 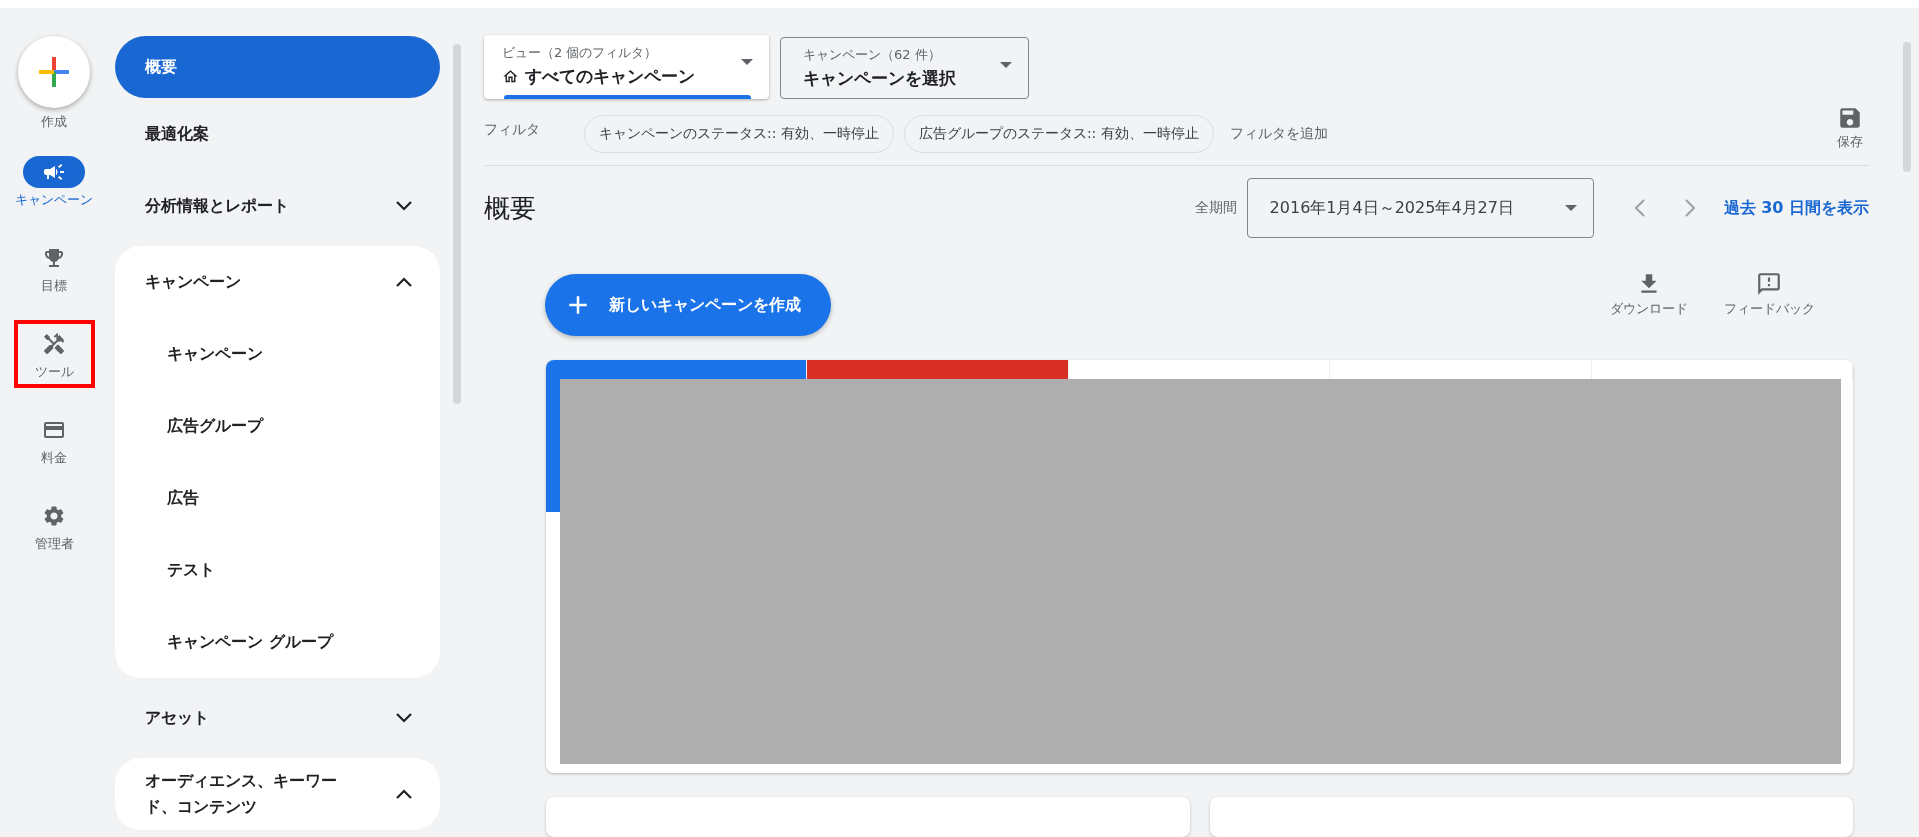 I want to click on plus-icon, so click(x=54, y=72).